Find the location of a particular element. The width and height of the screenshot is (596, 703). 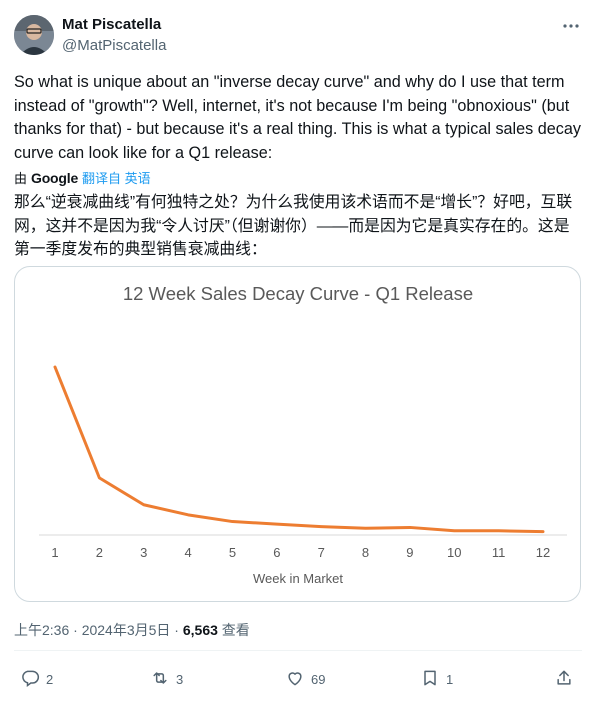

chart-title: 12 Week Sales Decay Curve - Q1 Release is located at coordinates (298, 293).